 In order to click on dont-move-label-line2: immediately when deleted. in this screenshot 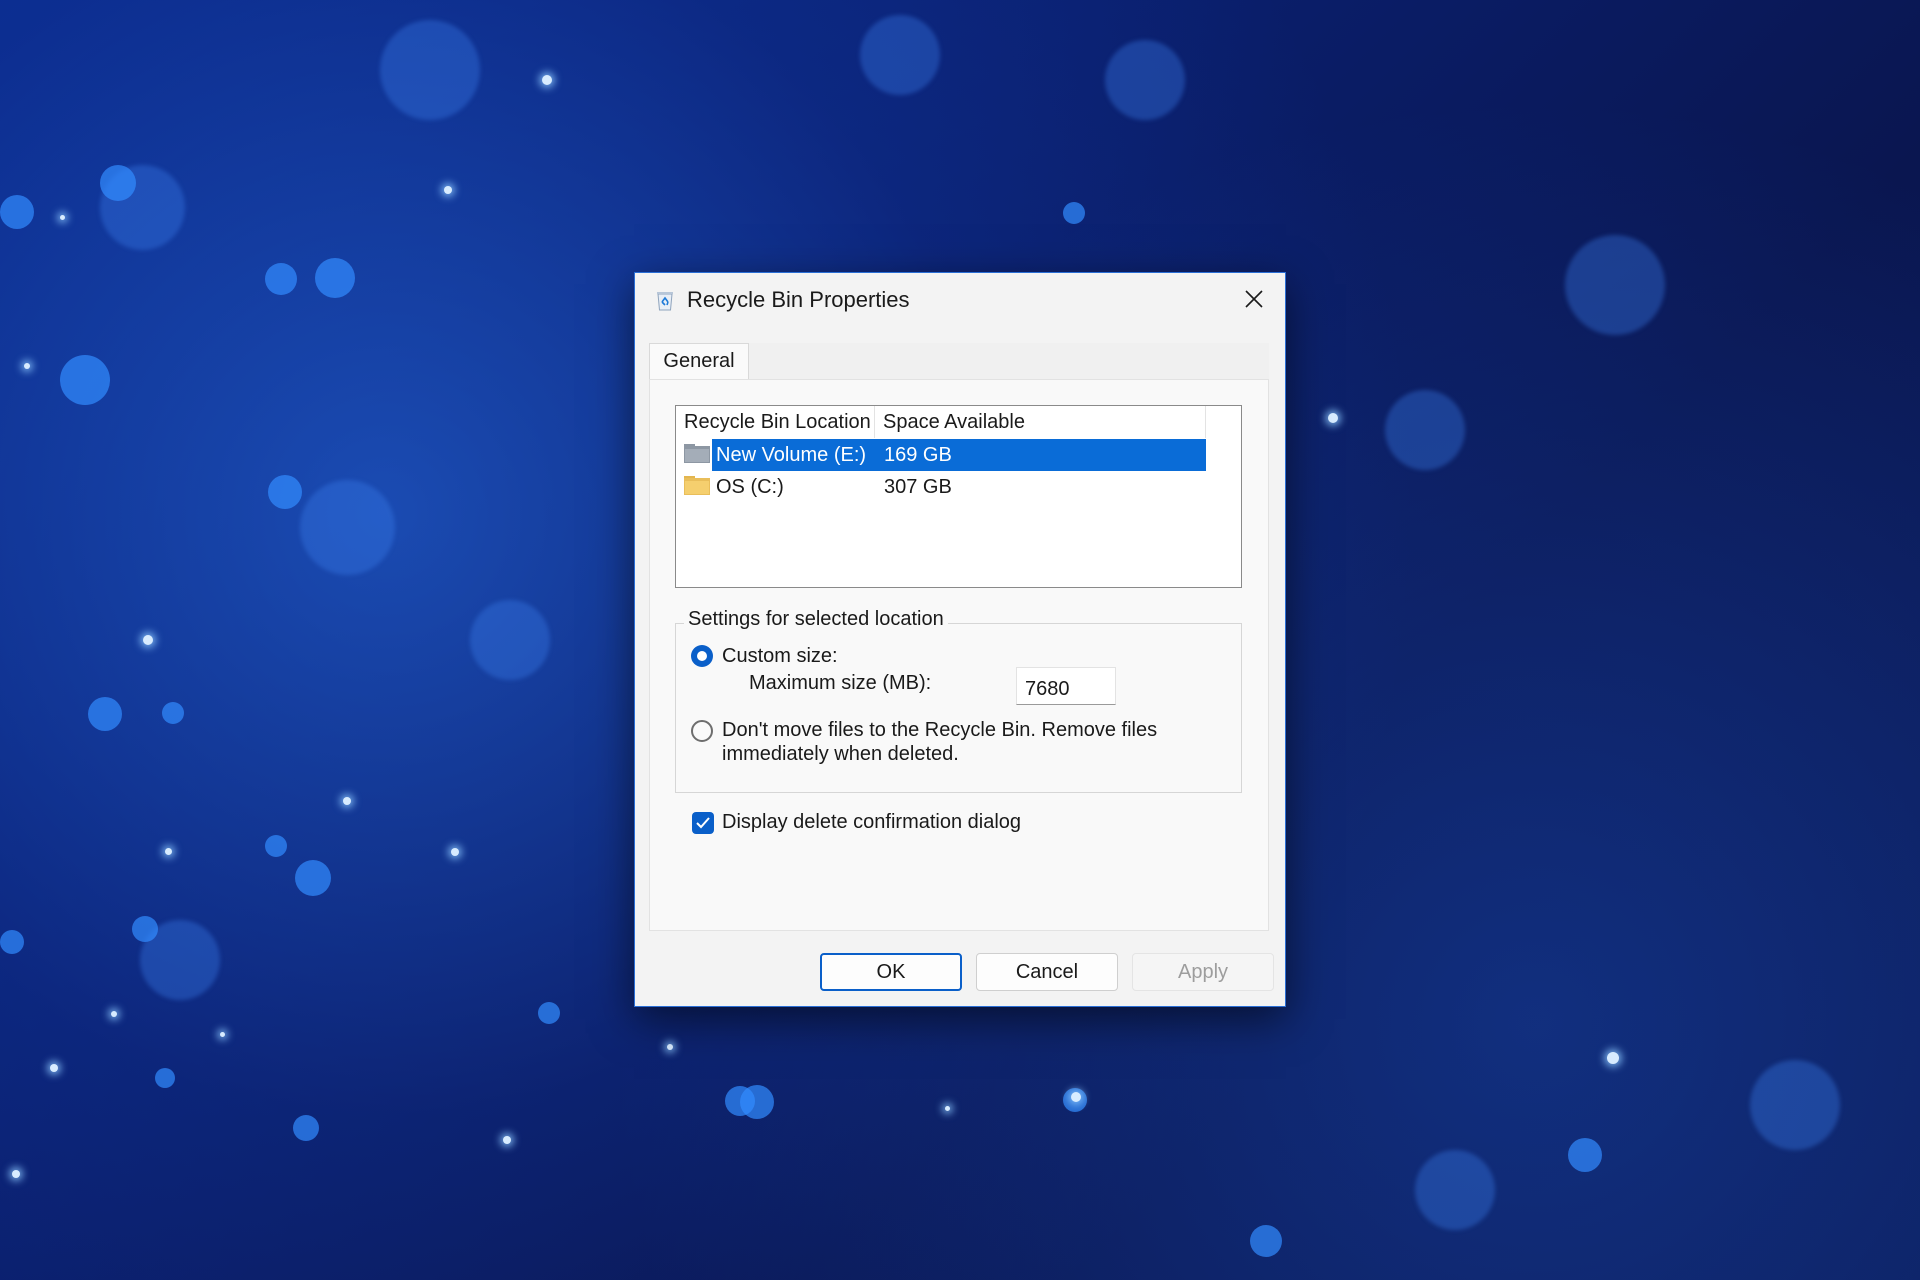, I will do `click(840, 754)`.